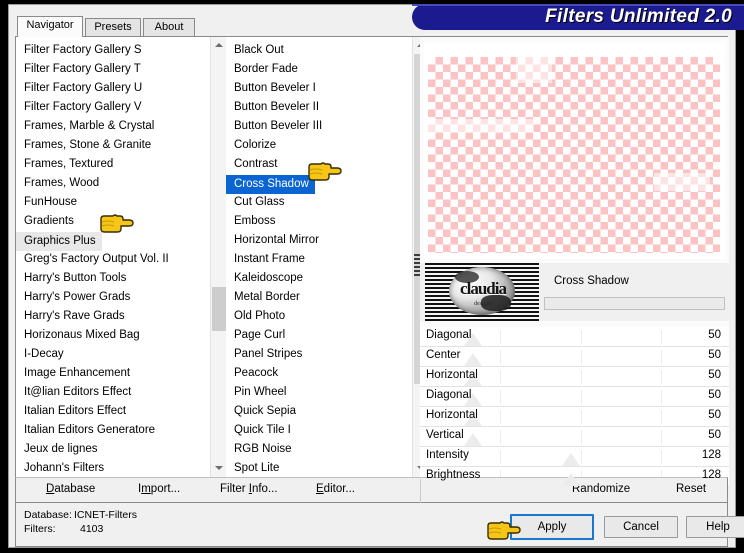 This screenshot has width=744, height=553. I want to click on scroll-down-icon, so click(219, 468).